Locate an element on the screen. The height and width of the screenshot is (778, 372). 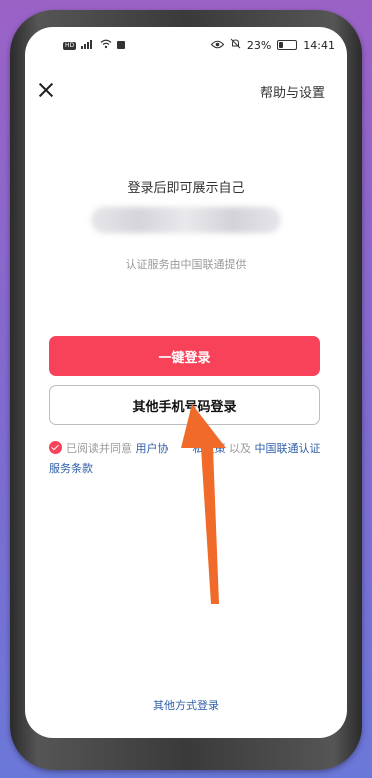
provider-note: 认证服务由中国联通提供 is located at coordinates (186, 264).